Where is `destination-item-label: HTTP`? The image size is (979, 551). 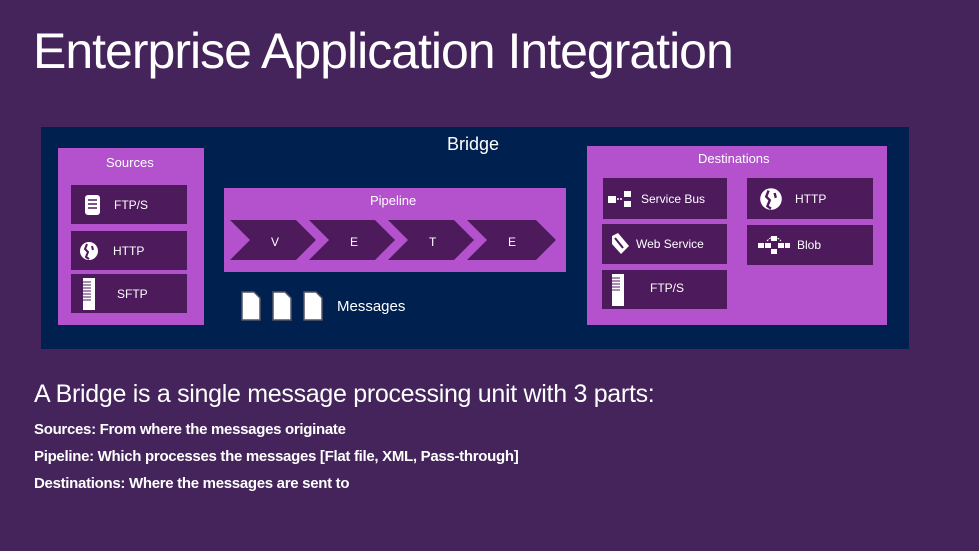
destination-item-label: HTTP is located at coordinates (811, 198).